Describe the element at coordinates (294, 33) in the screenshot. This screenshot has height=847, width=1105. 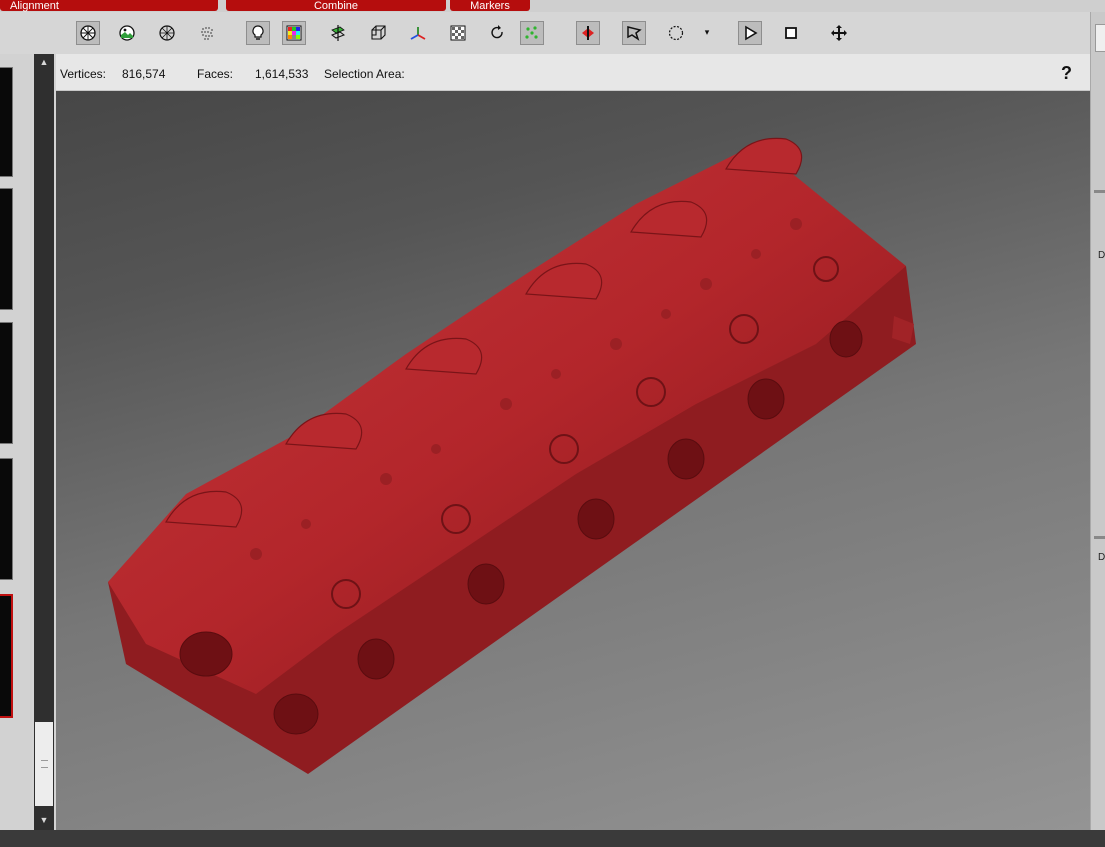
I see `color-grid-icon` at that location.